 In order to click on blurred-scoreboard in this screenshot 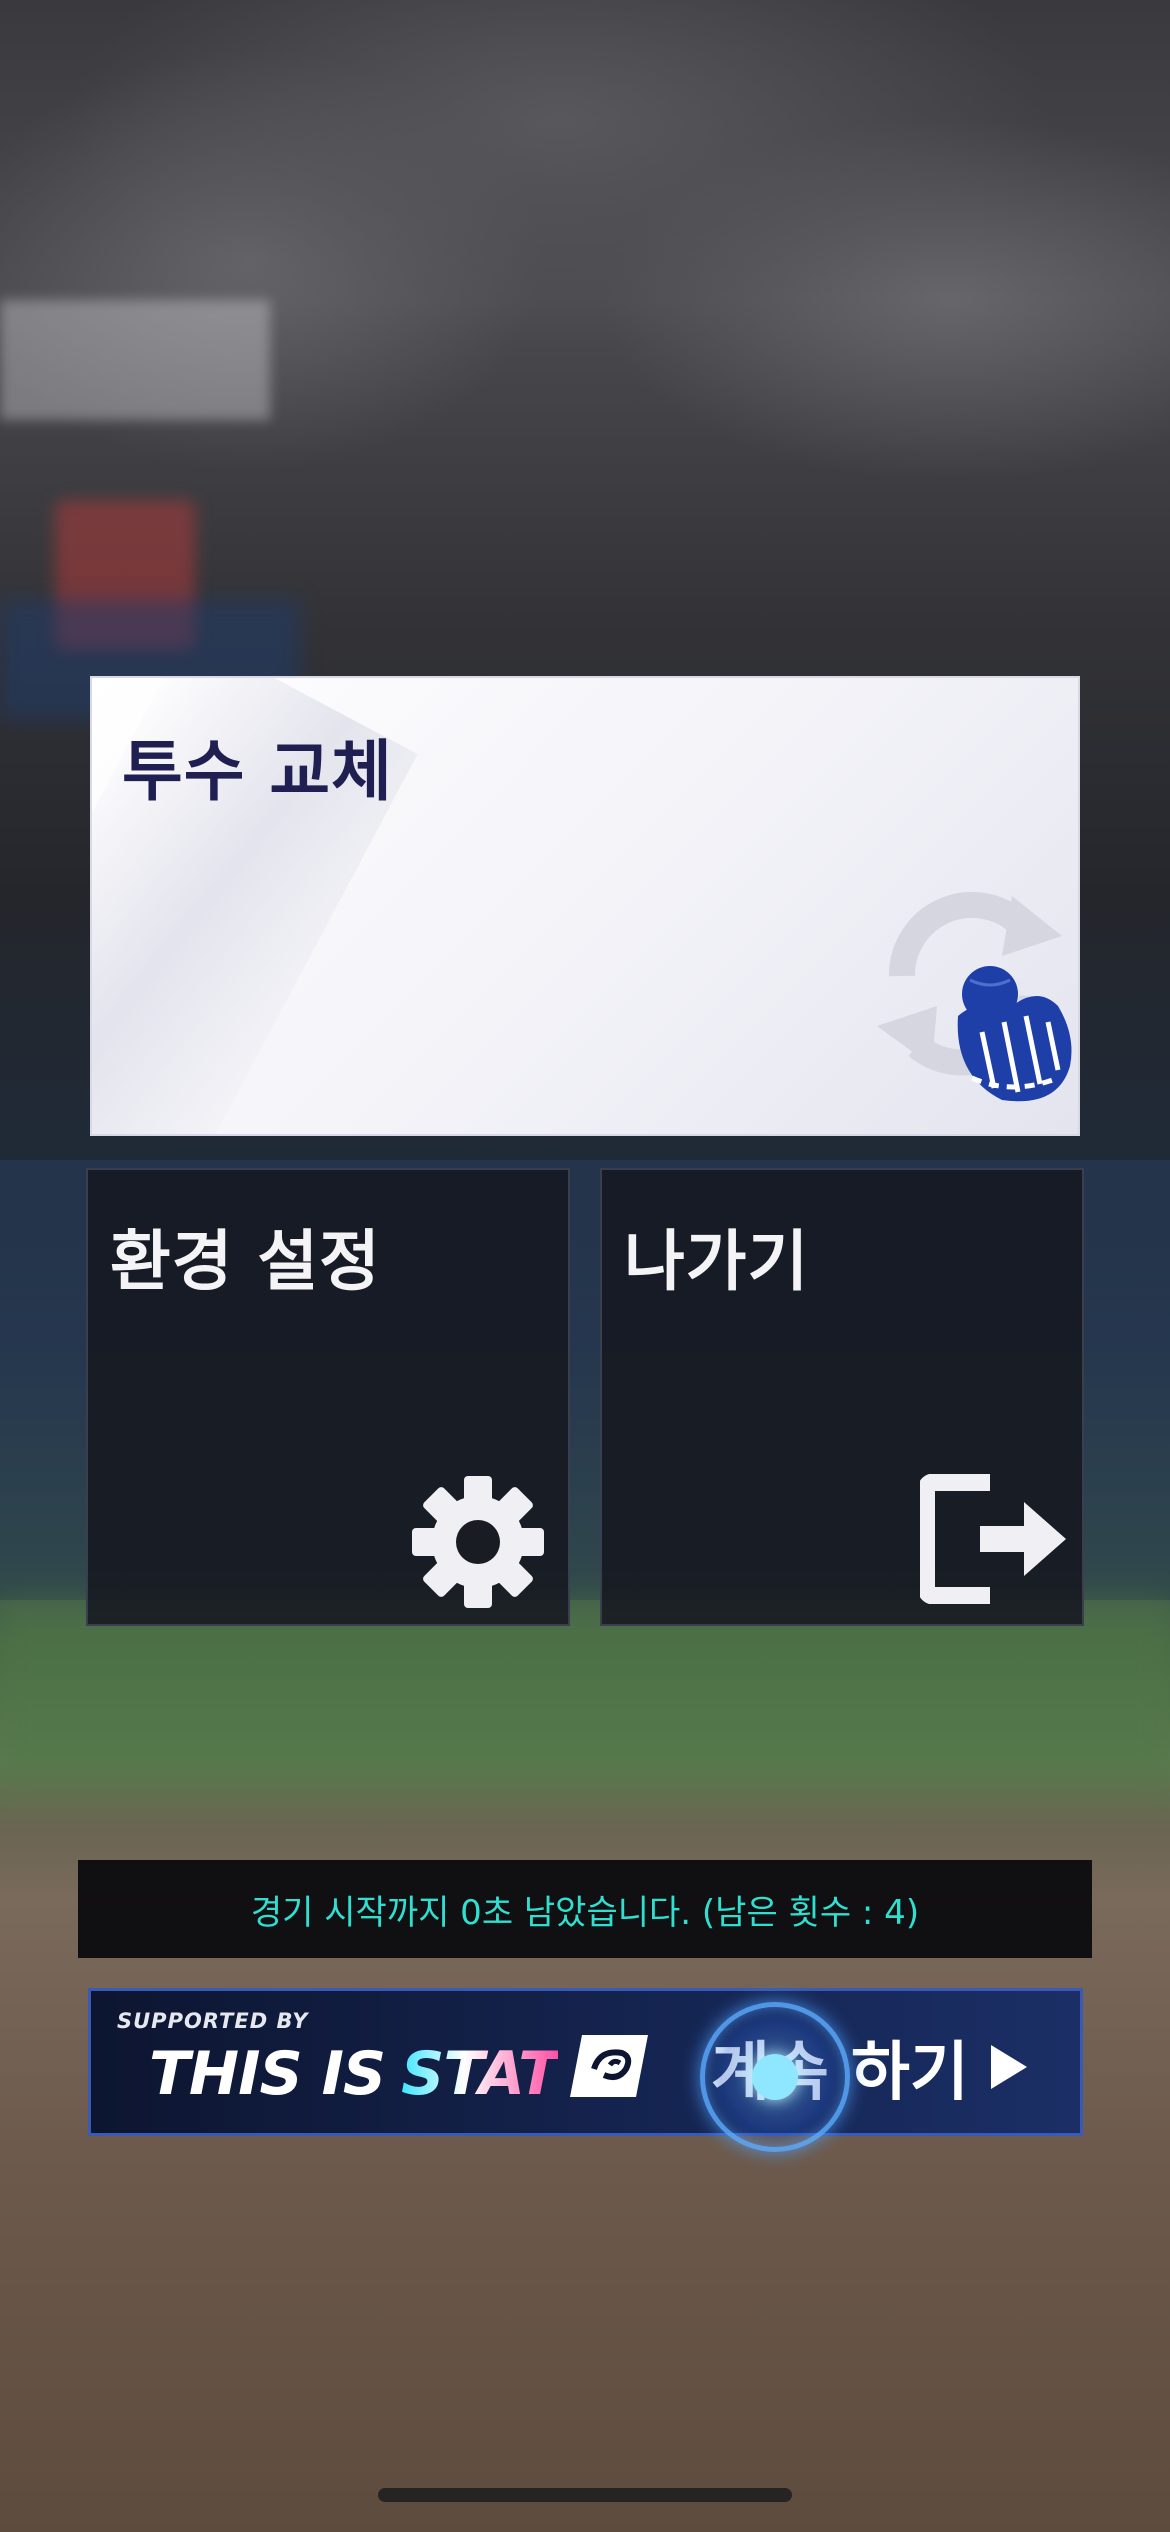, I will do `click(135, 360)`.